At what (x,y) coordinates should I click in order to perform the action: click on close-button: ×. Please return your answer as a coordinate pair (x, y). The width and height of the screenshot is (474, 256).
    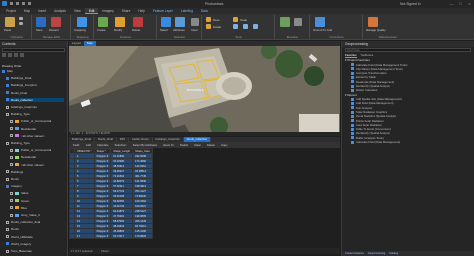
    Looking at the image, I should click on (469, 3).